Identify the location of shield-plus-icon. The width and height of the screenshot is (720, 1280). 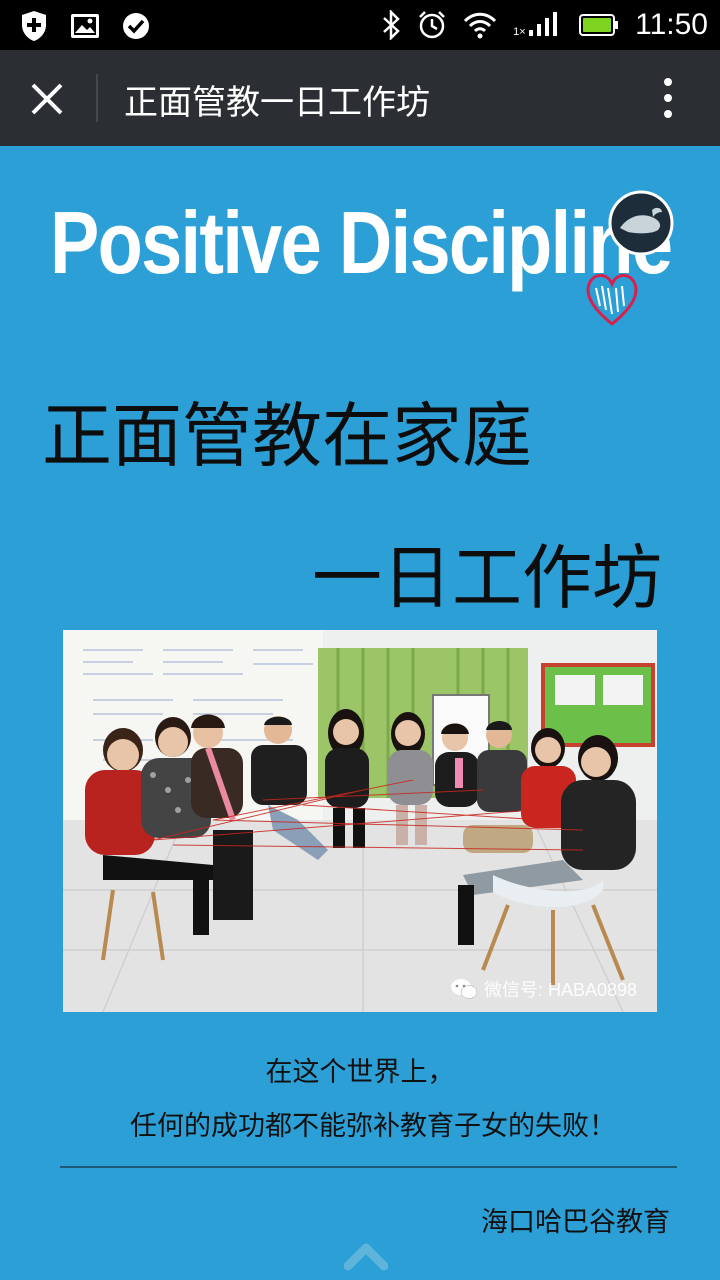
(34, 26).